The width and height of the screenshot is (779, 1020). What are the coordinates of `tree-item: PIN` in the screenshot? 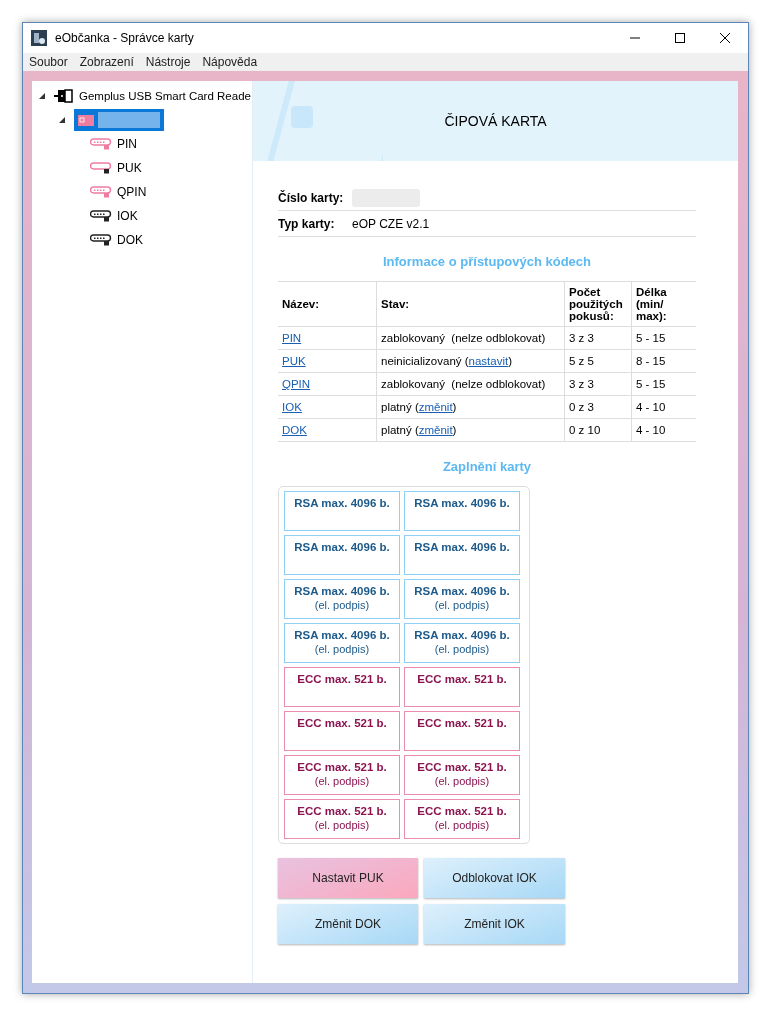 It's located at (127, 144).